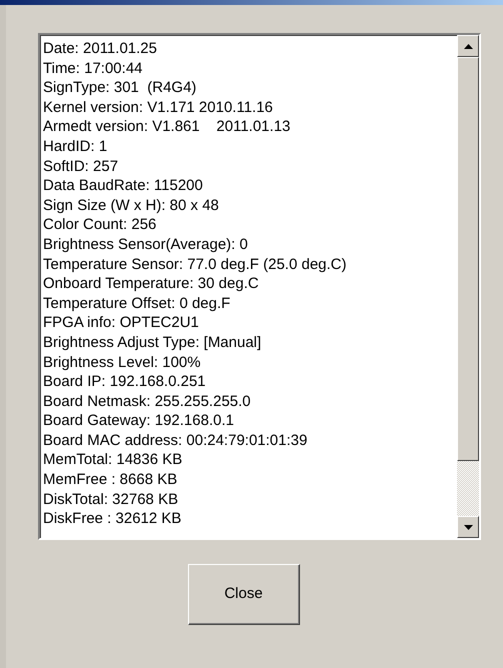  What do you see at coordinates (136, 304) in the screenshot?
I see `info-line: Temperature Offset: 0 deg.F` at bounding box center [136, 304].